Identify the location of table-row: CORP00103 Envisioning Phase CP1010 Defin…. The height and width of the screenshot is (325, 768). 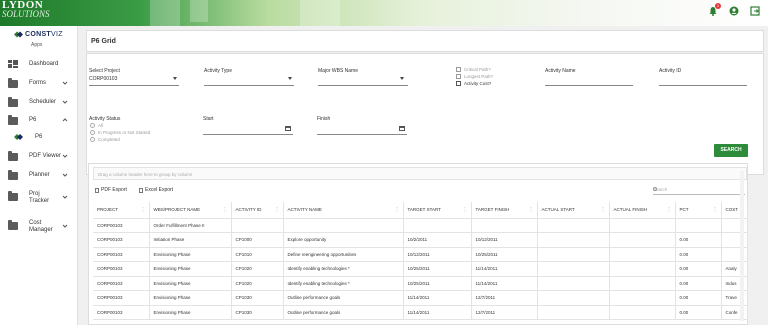
(420, 254).